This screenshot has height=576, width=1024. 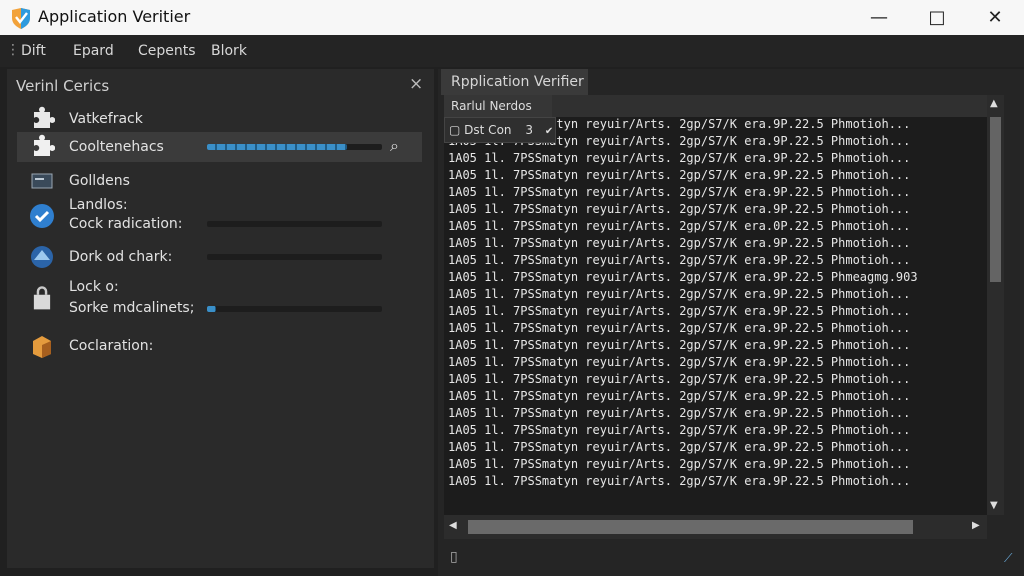 I want to click on monitor-icon, so click(x=42, y=181).